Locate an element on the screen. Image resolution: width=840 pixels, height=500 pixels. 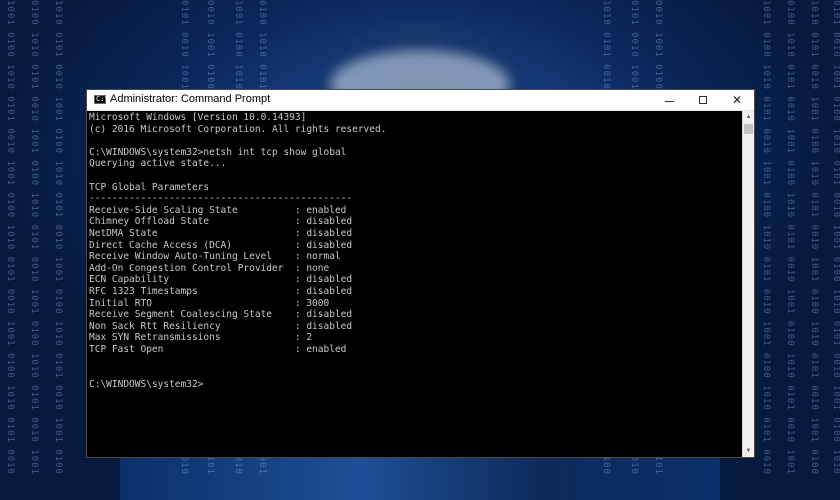
close-icon: ✕ is located at coordinates (737, 100).